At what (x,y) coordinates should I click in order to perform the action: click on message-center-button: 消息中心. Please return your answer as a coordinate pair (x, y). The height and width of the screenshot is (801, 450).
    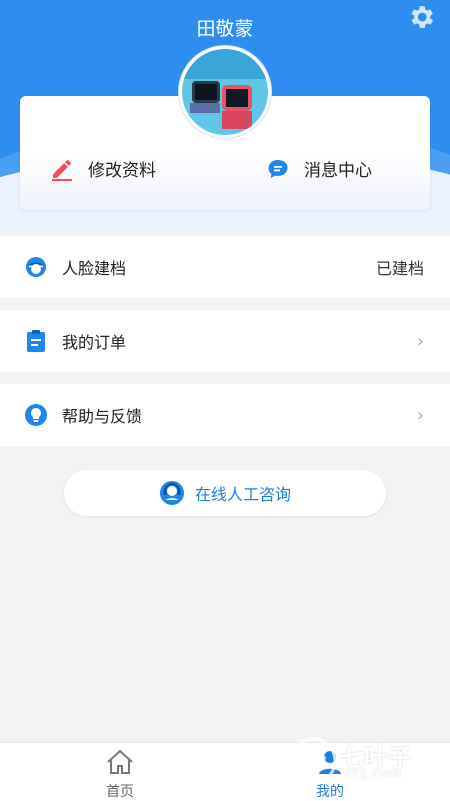
    Looking at the image, I should click on (319, 168).